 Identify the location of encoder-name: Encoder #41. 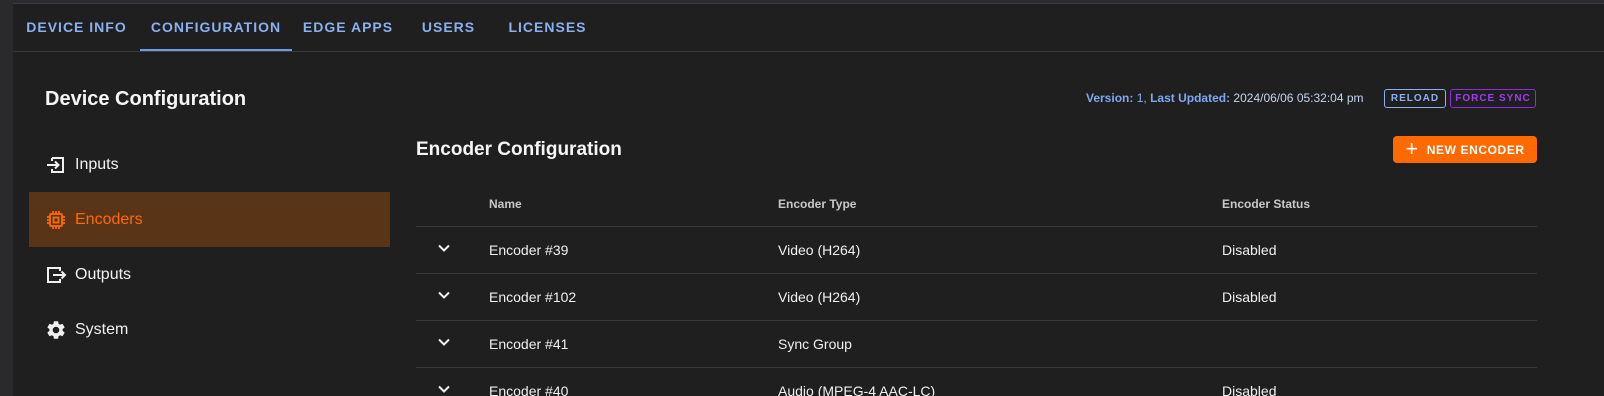
(529, 344).